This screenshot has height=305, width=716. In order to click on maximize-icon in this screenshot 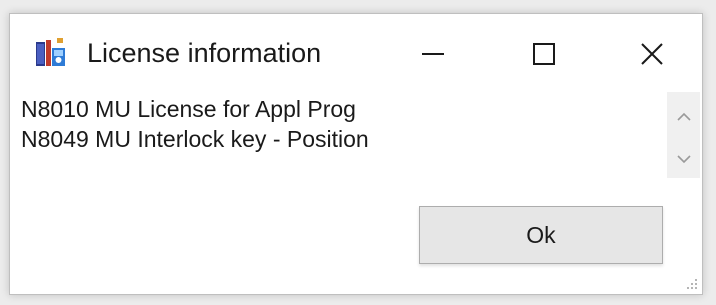, I will do `click(544, 54)`.